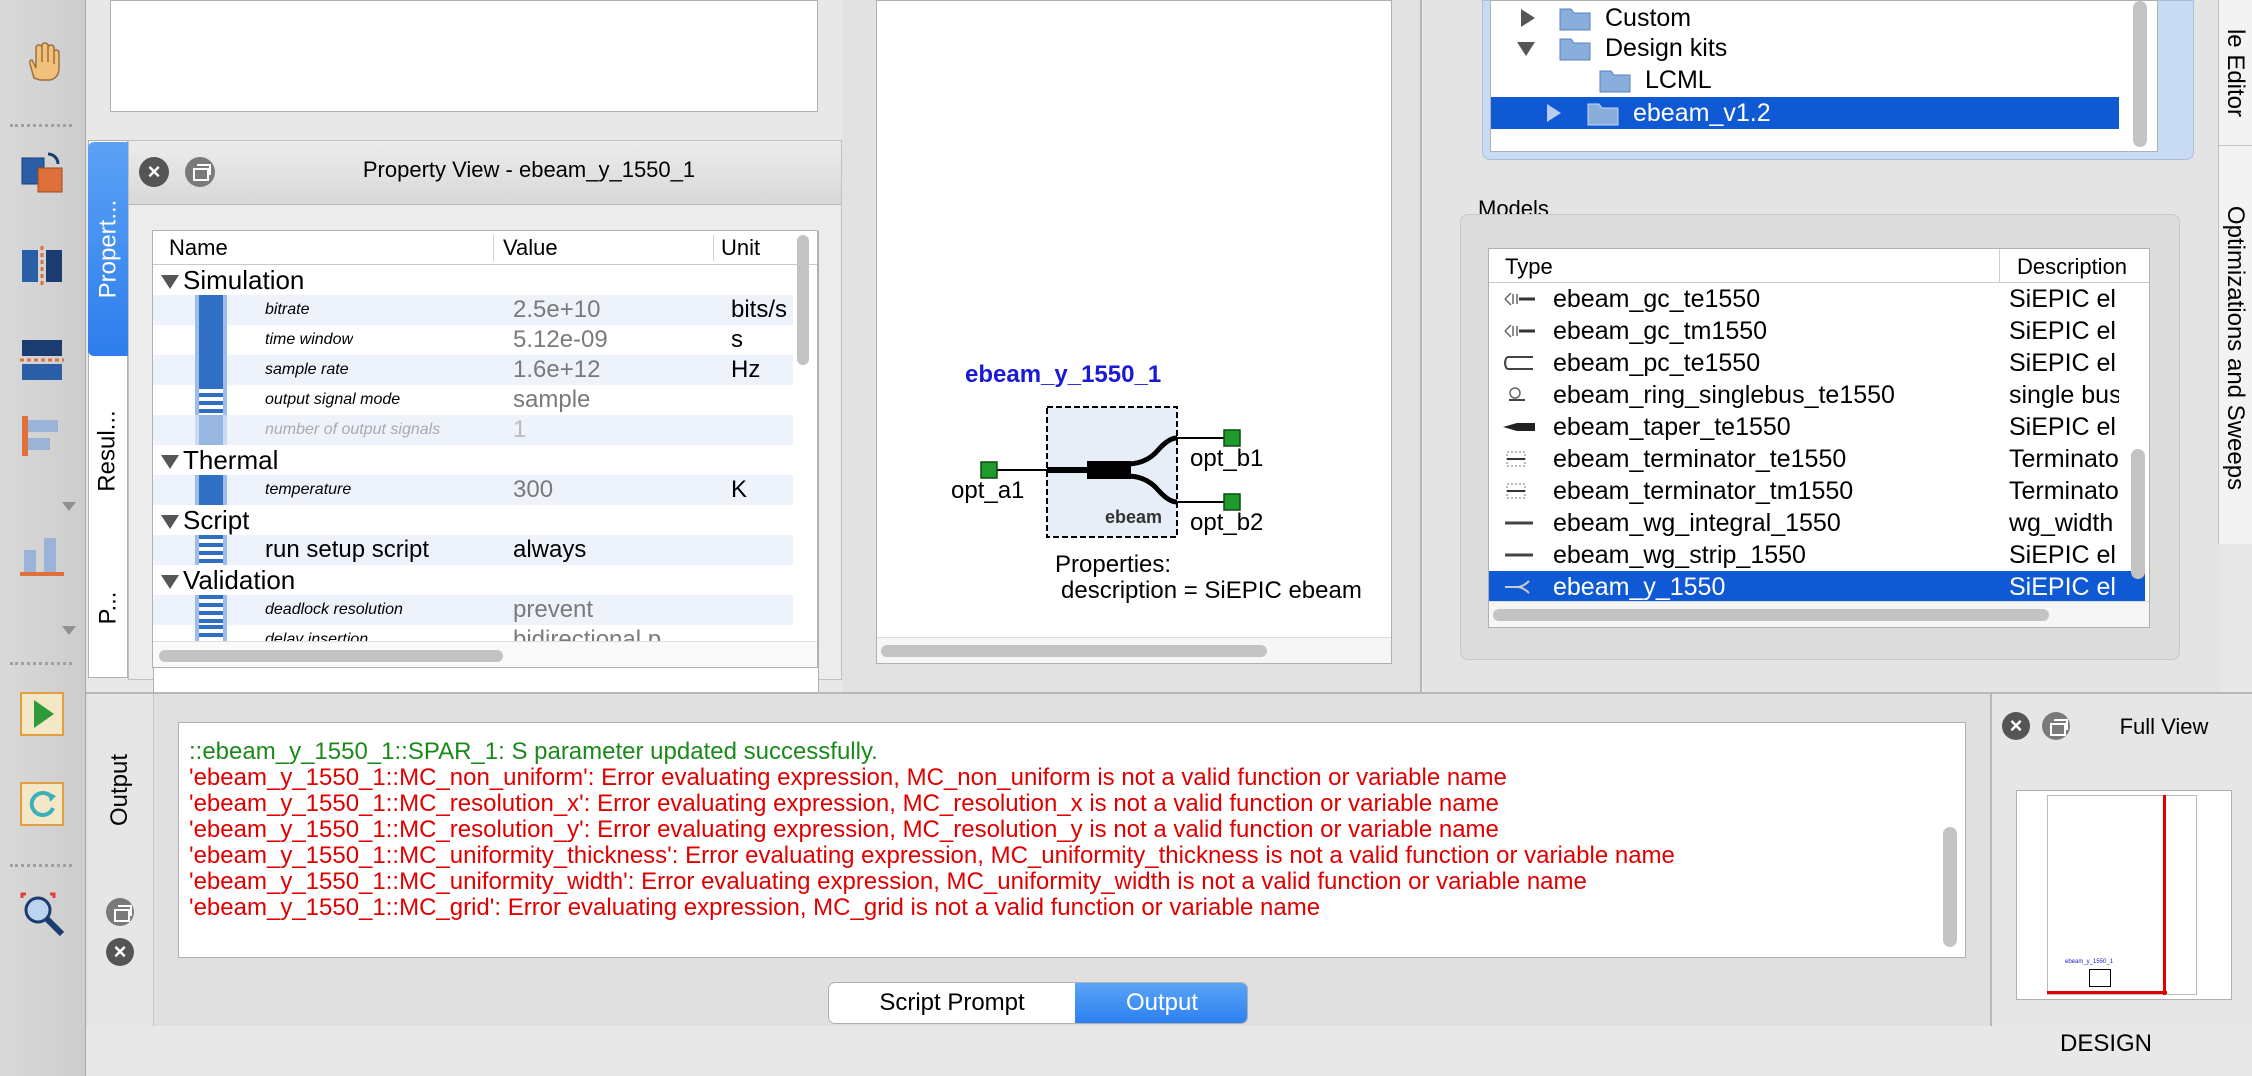 The width and height of the screenshot is (2252, 1076). I want to click on model-row: ebeam_terminator_te1550 Terminato, so click(1817, 459).